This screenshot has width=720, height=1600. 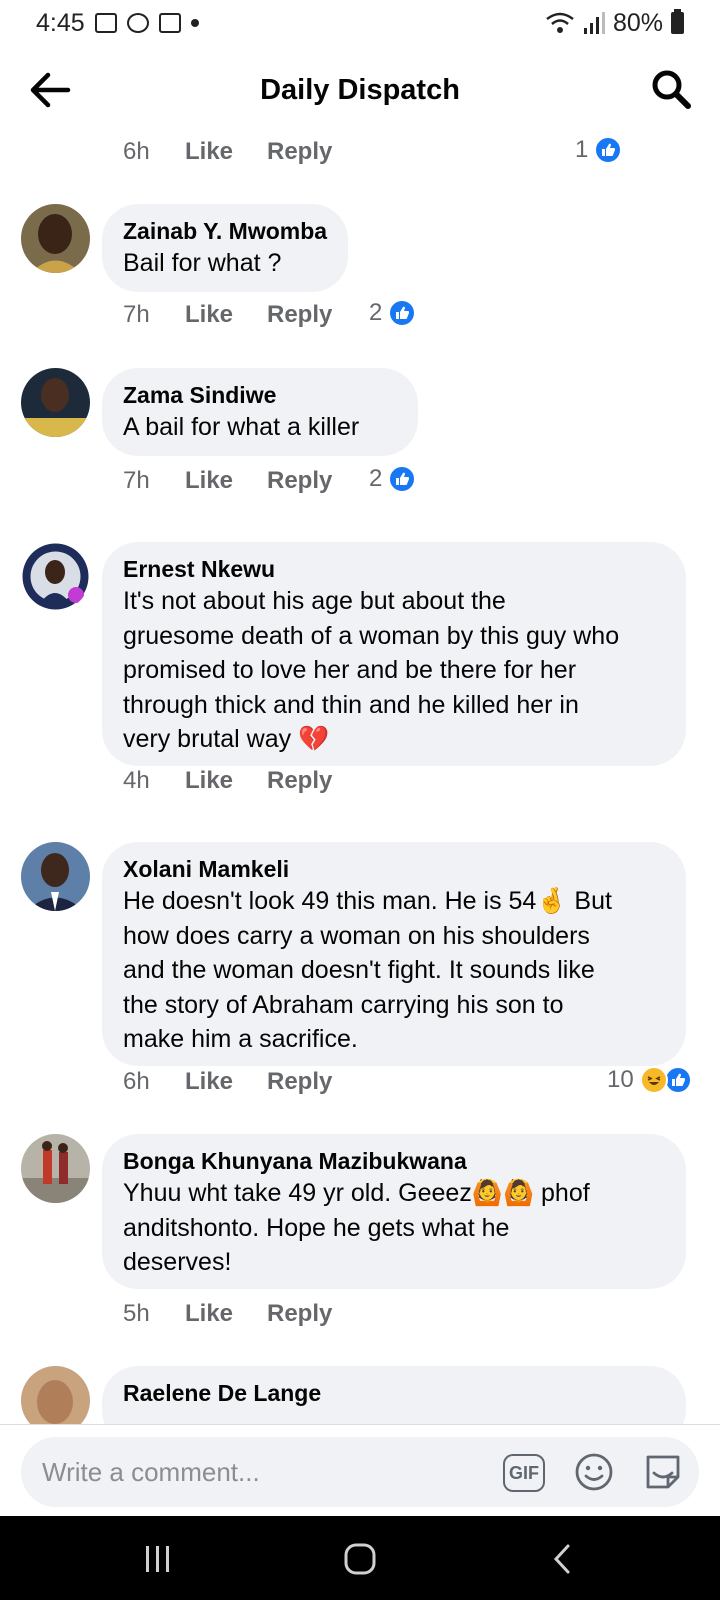 I want to click on reaction-count: 1, so click(x=599, y=150).